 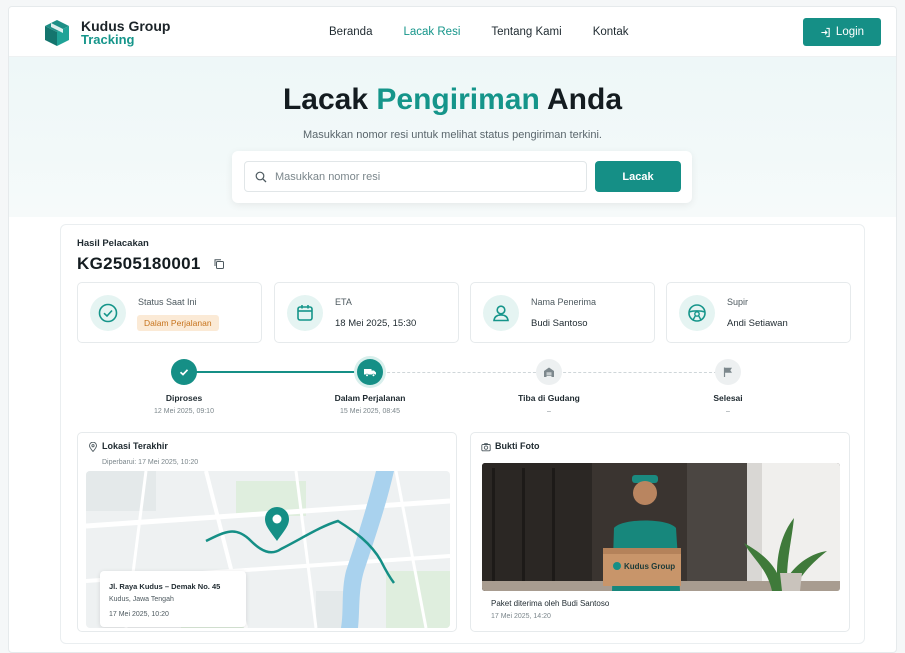 What do you see at coordinates (649, 566) in the screenshot?
I see `box-label-text: Kudus Group` at bounding box center [649, 566].